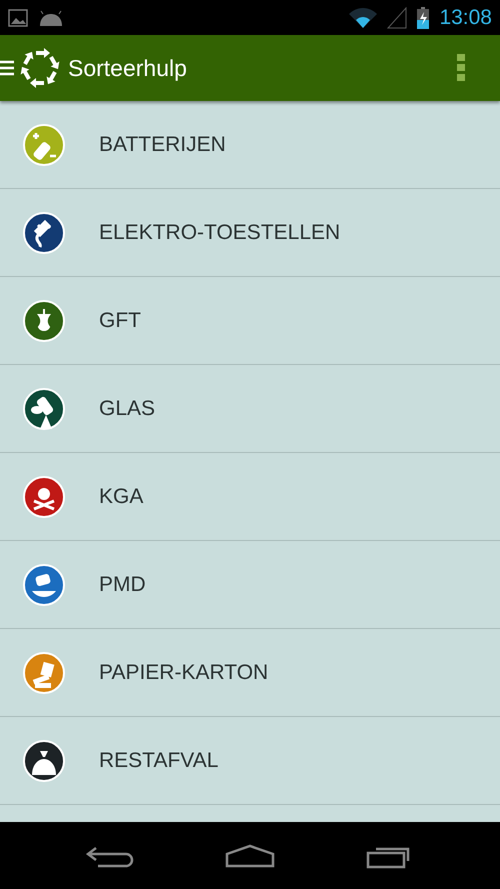 The height and width of the screenshot is (889, 500). Describe the element at coordinates (158, 760) in the screenshot. I see `category-label: RESTAFVAL` at that location.